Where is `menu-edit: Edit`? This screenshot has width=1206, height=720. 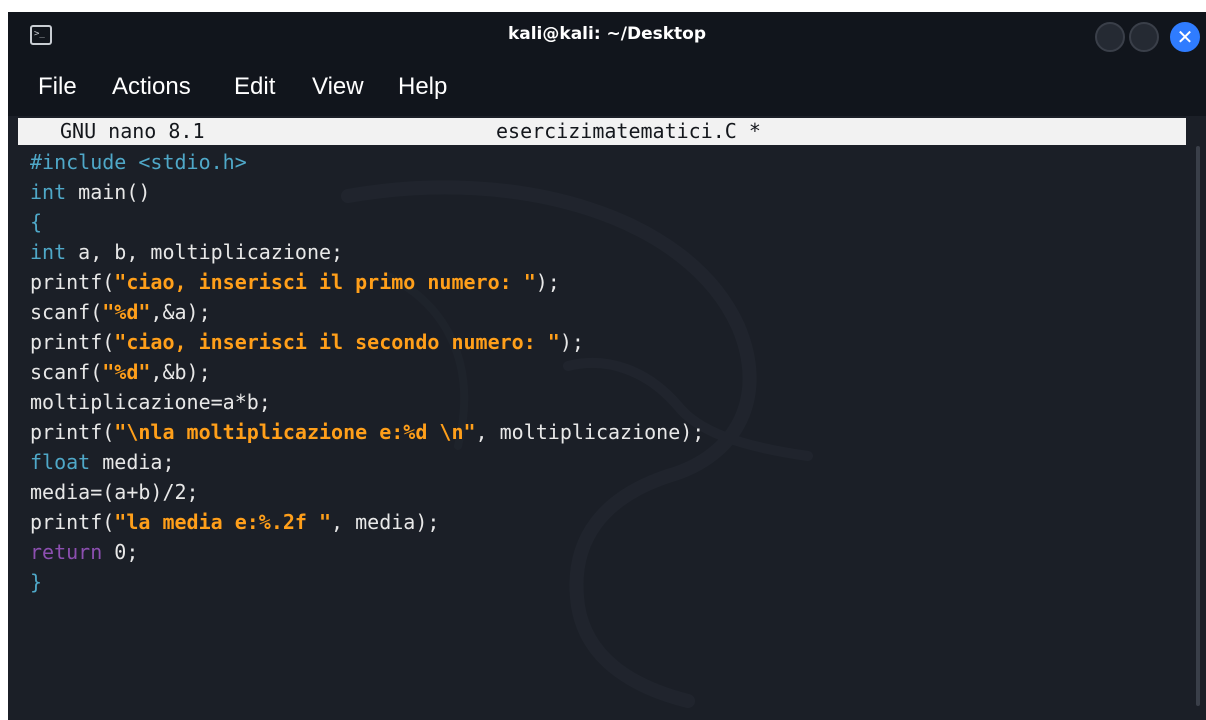
menu-edit: Edit is located at coordinates (254, 87).